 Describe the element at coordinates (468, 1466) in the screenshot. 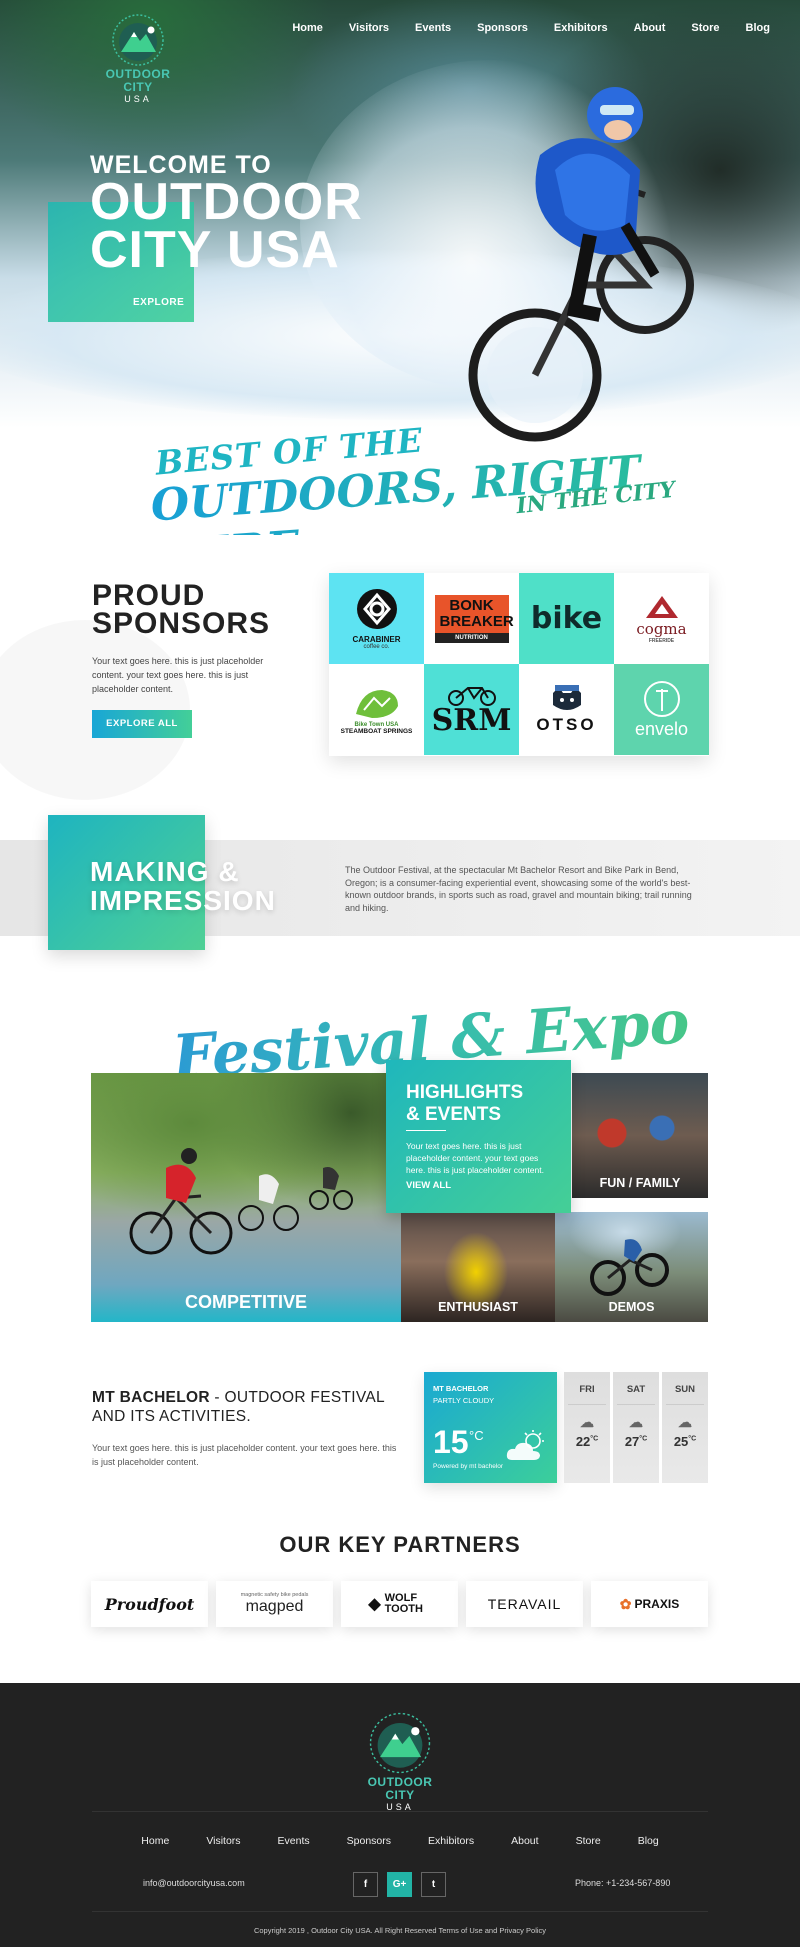

I see `weather-powered: Powered by mt bachelor` at that location.